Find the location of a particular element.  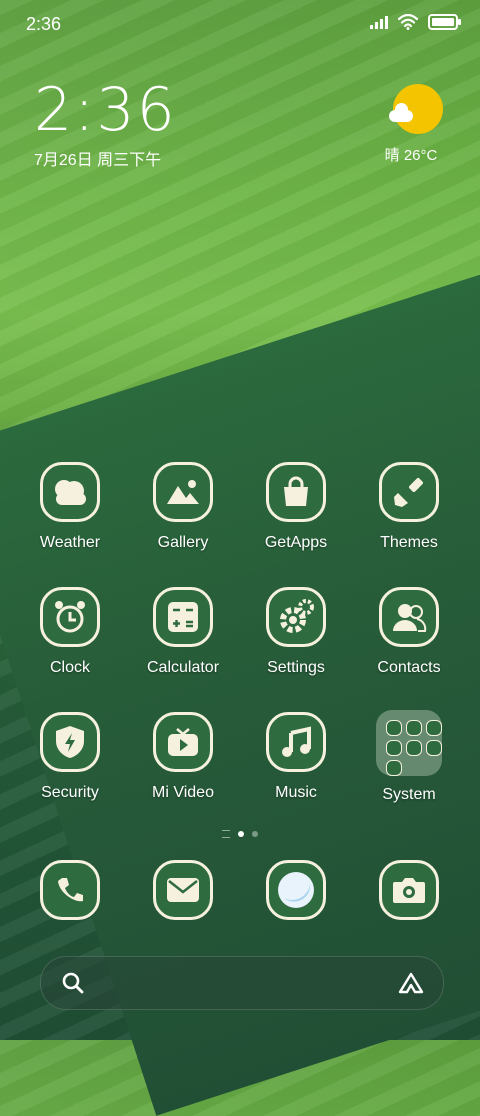

app-label: GetApps is located at coordinates (296, 542).